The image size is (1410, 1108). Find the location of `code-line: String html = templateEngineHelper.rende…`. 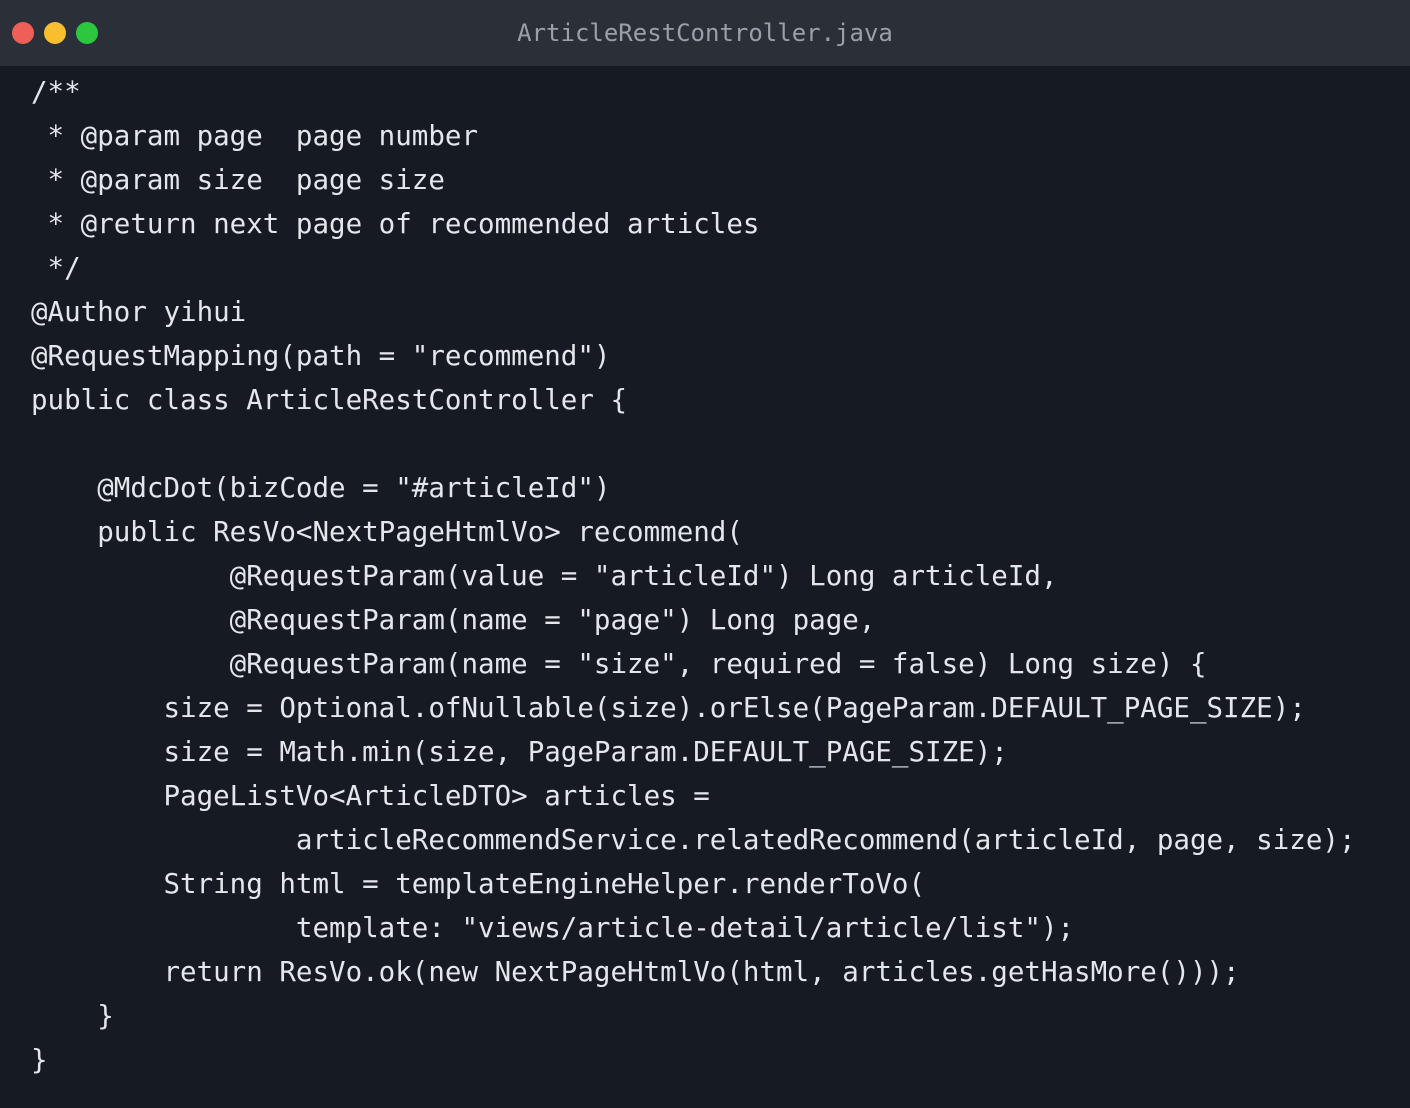

code-line: String html = templateEngineHelper.rende… is located at coordinates (478, 884).